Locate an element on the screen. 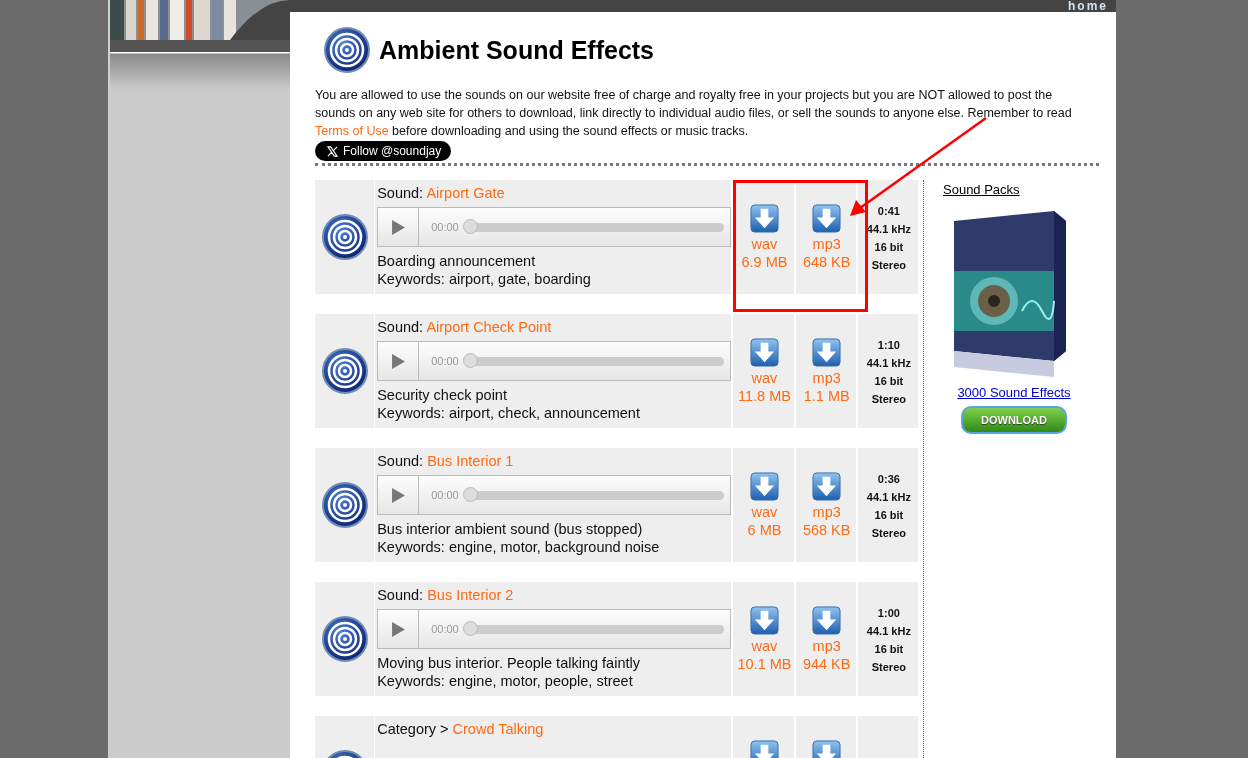 The width and height of the screenshot is (1248, 758). sound-keywords: Keywords: engine, motor, people, street is located at coordinates (505, 681).